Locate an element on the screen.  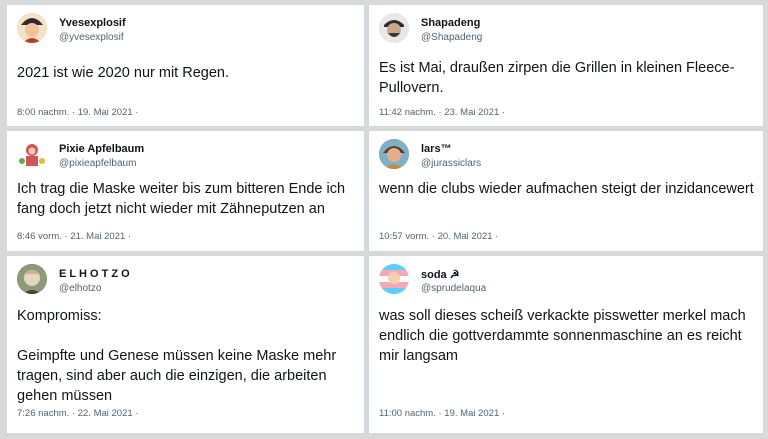
user-handle: @Shapadeng is located at coordinates (451, 37).